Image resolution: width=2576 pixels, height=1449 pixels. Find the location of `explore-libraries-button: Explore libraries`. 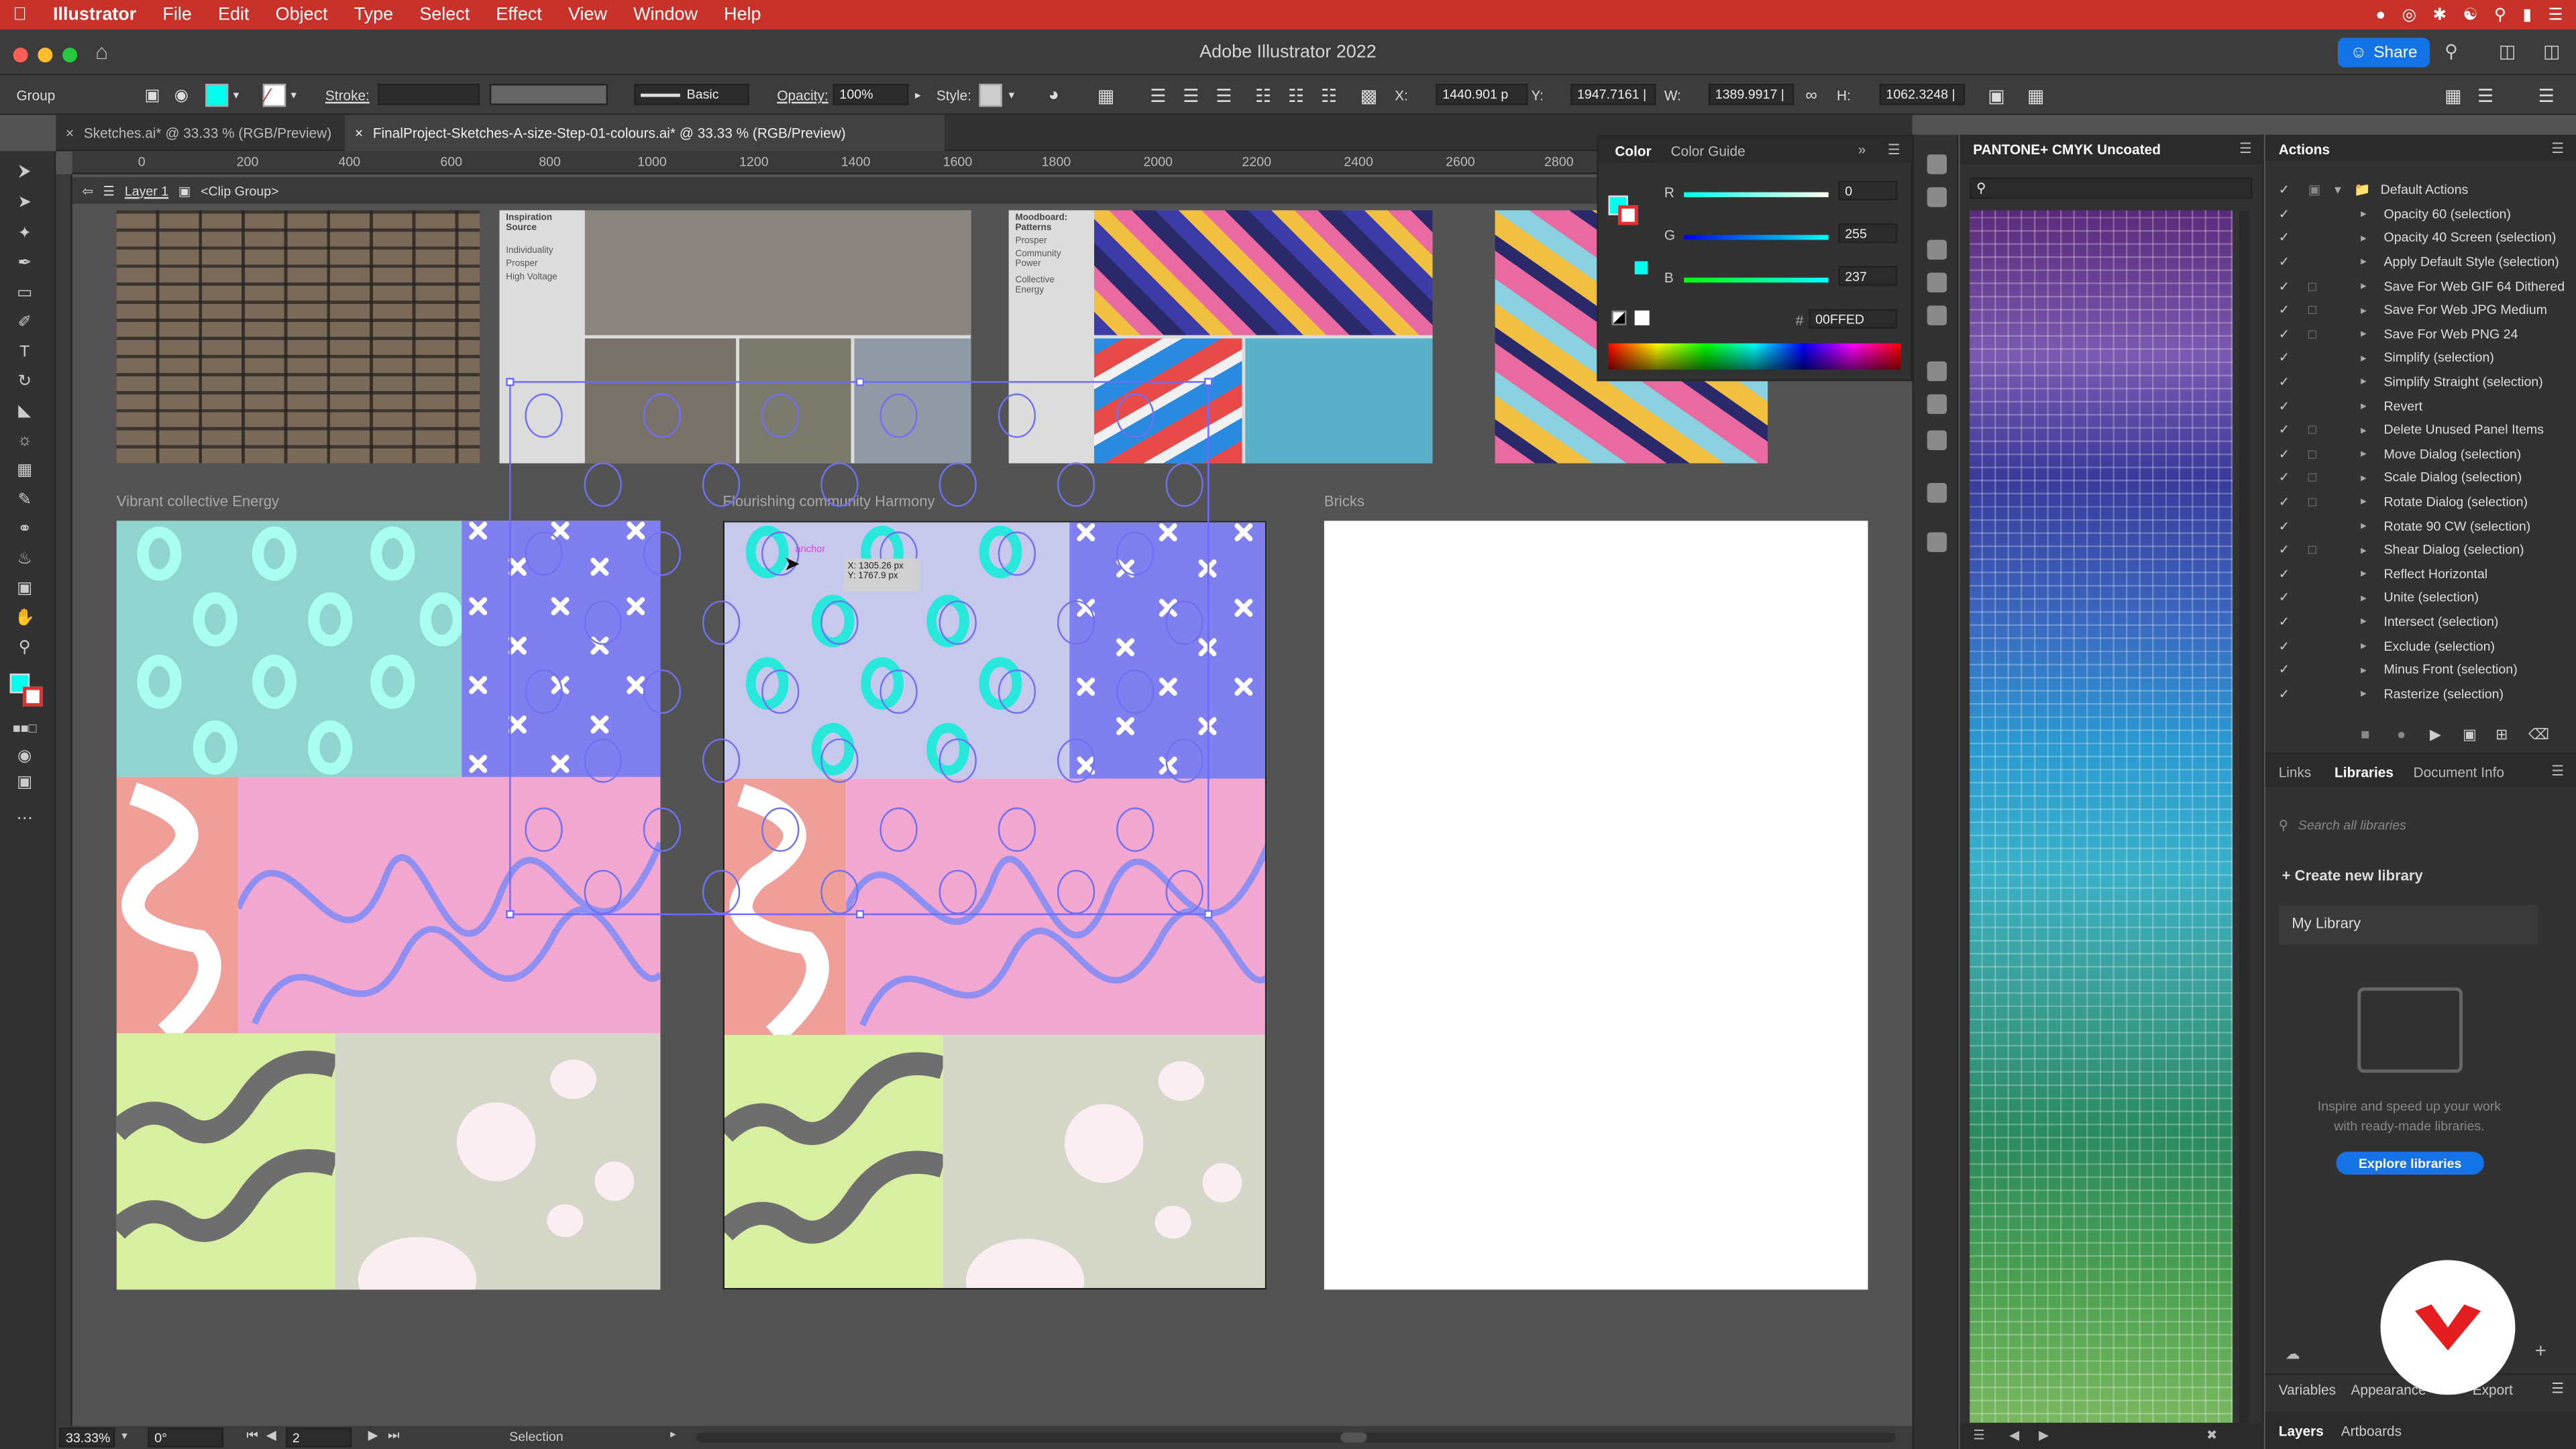

explore-libraries-button: Explore libraries is located at coordinates (2410, 1163).